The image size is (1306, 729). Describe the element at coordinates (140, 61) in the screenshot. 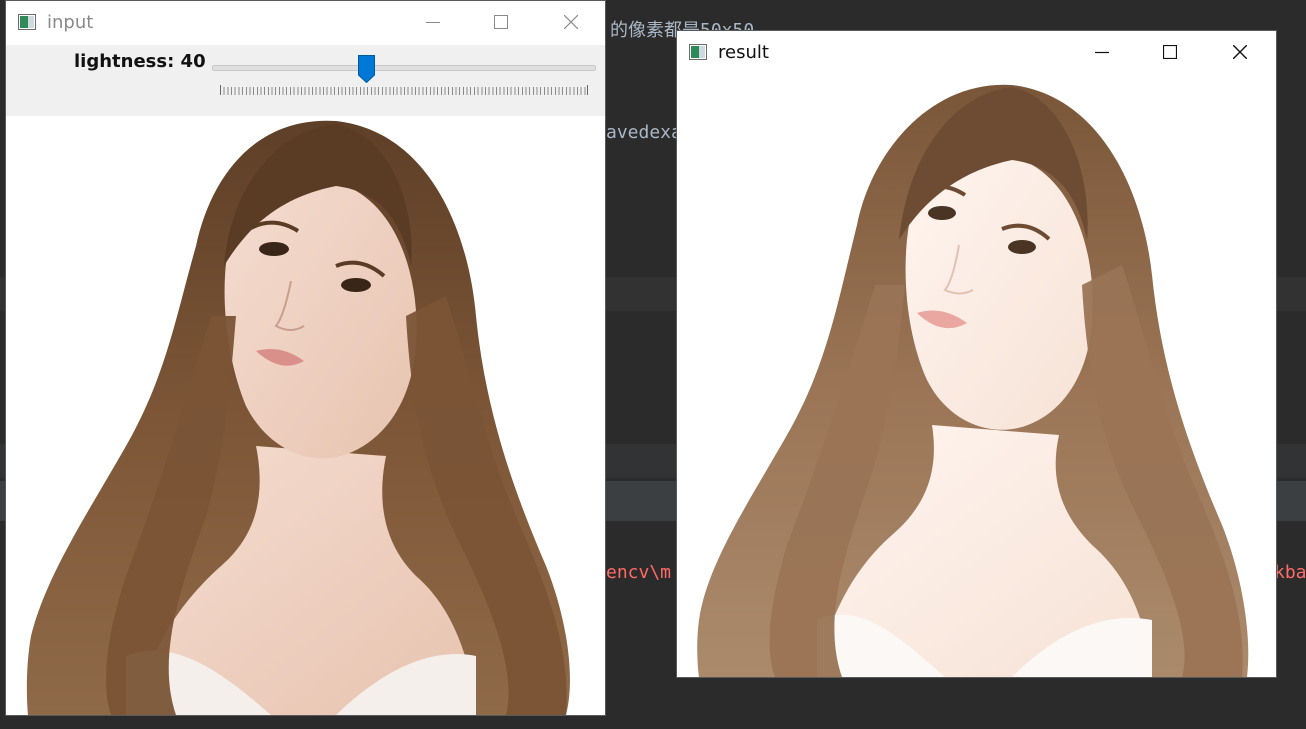

I see `trackbar-label: lightness: 40` at that location.